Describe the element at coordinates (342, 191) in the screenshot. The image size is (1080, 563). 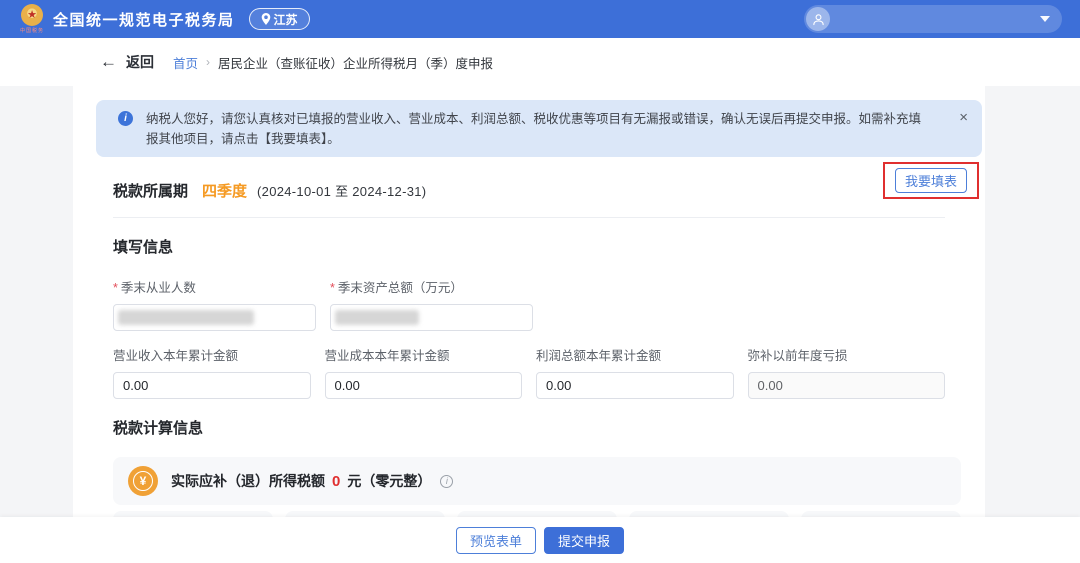
I see `tax-period-range: (2024-10-01 至 2024-12-31)` at that location.